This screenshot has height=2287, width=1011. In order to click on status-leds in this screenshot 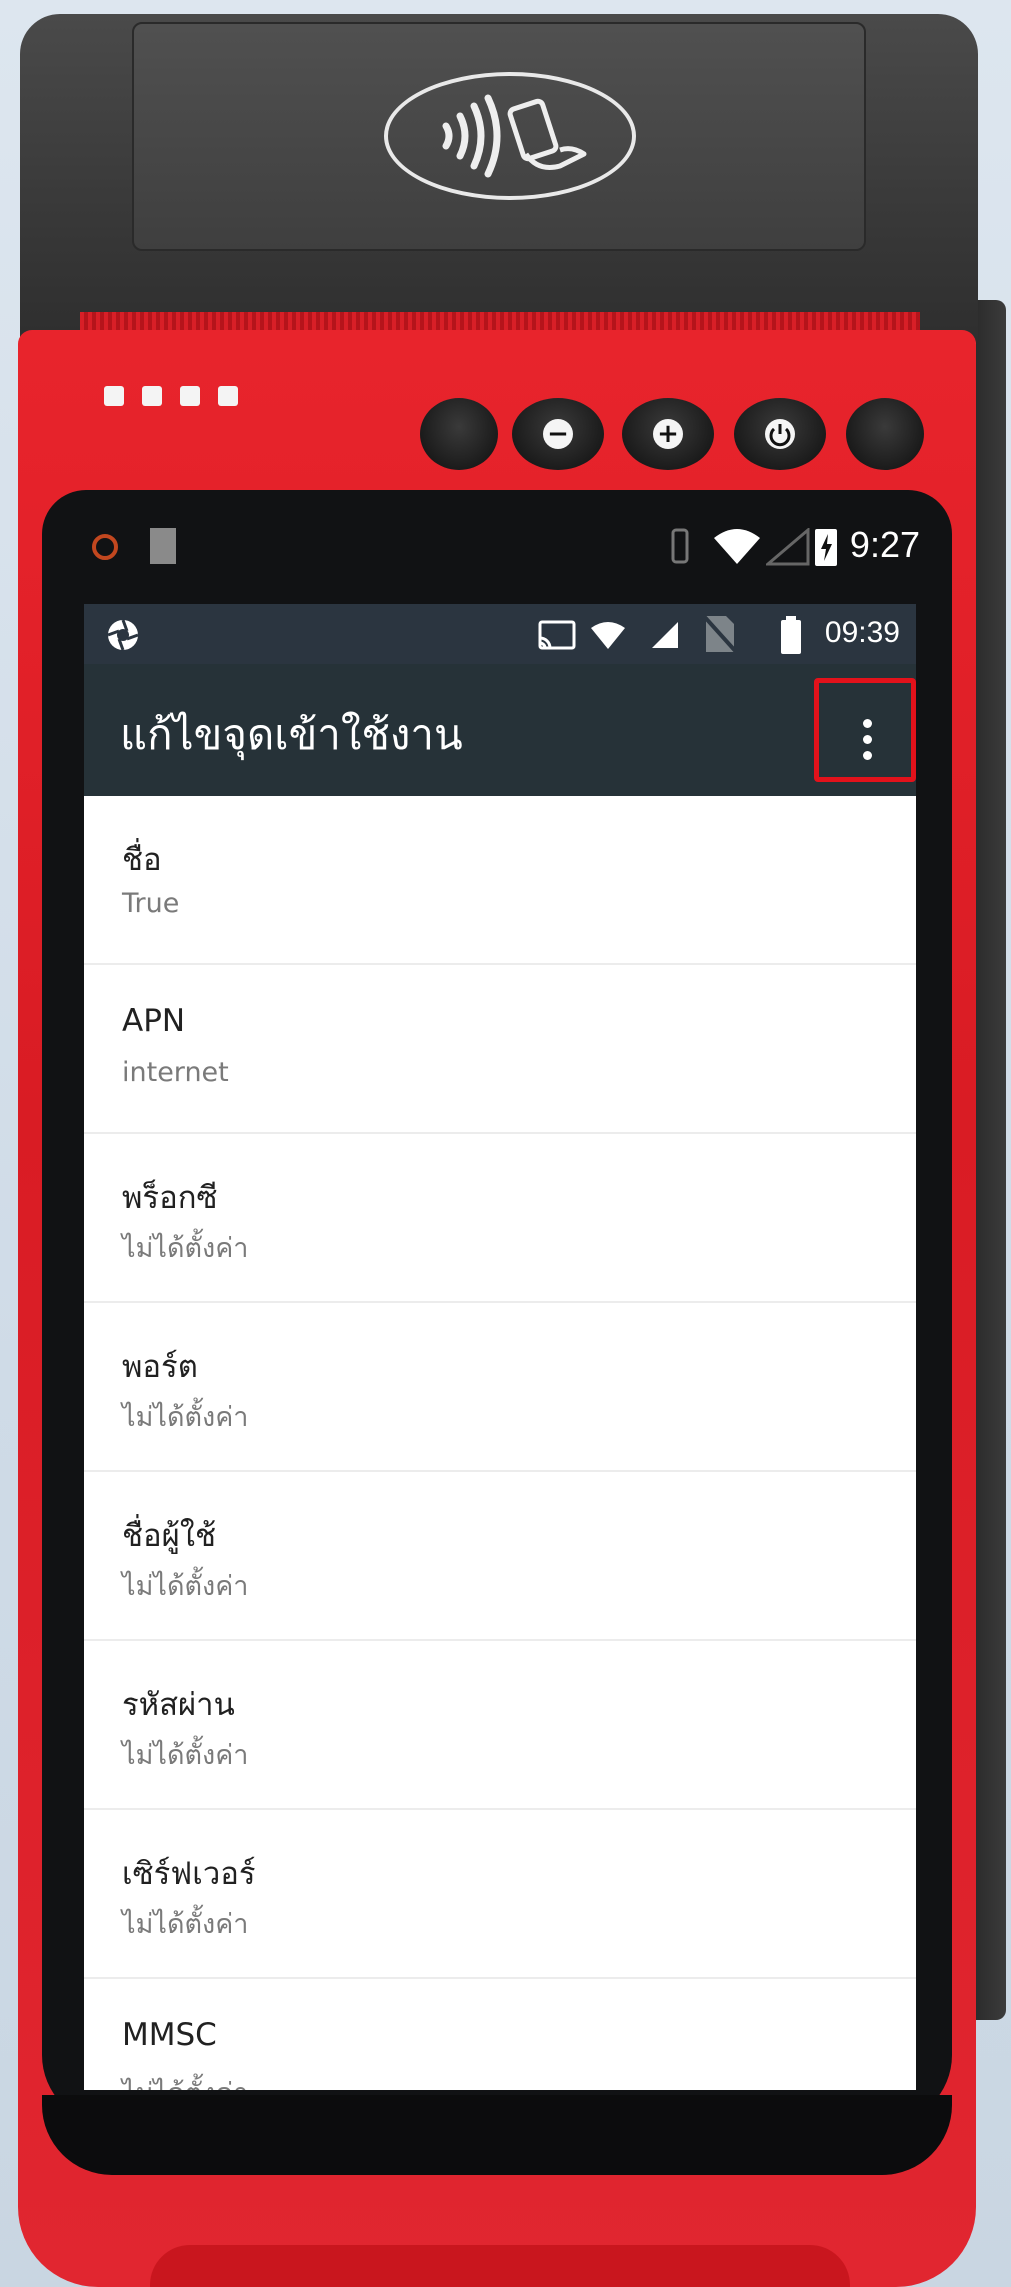, I will do `click(171, 396)`.